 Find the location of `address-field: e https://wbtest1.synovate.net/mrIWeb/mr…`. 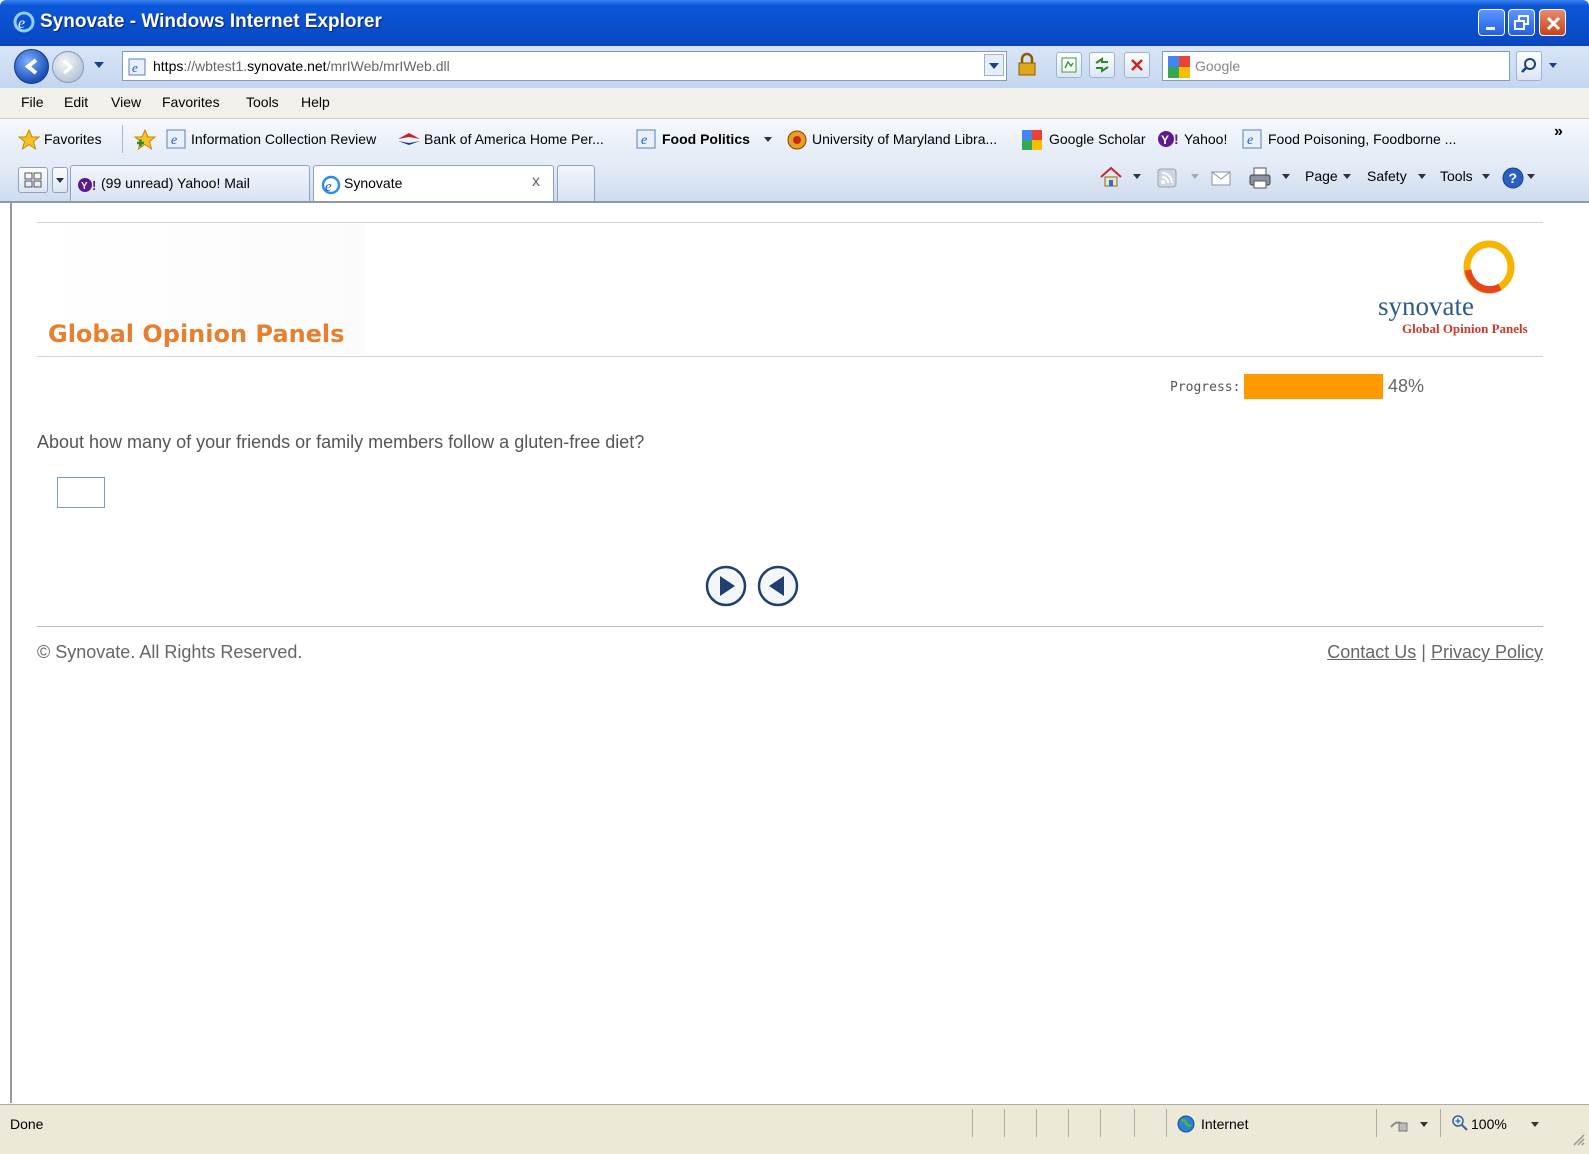

address-field: e https://wbtest1.synovate.net/mrIWeb/mr… is located at coordinates (564, 66).